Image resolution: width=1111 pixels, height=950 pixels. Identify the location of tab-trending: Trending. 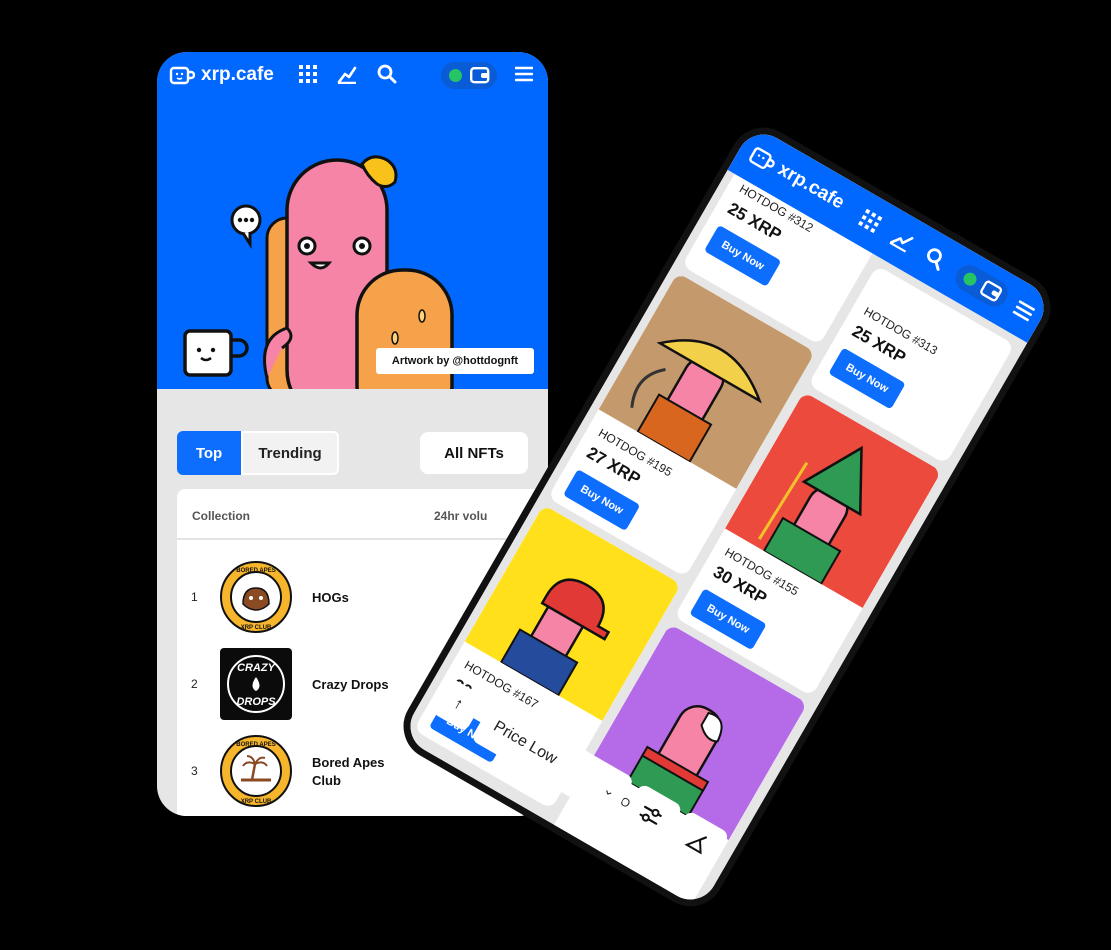
(290, 453).